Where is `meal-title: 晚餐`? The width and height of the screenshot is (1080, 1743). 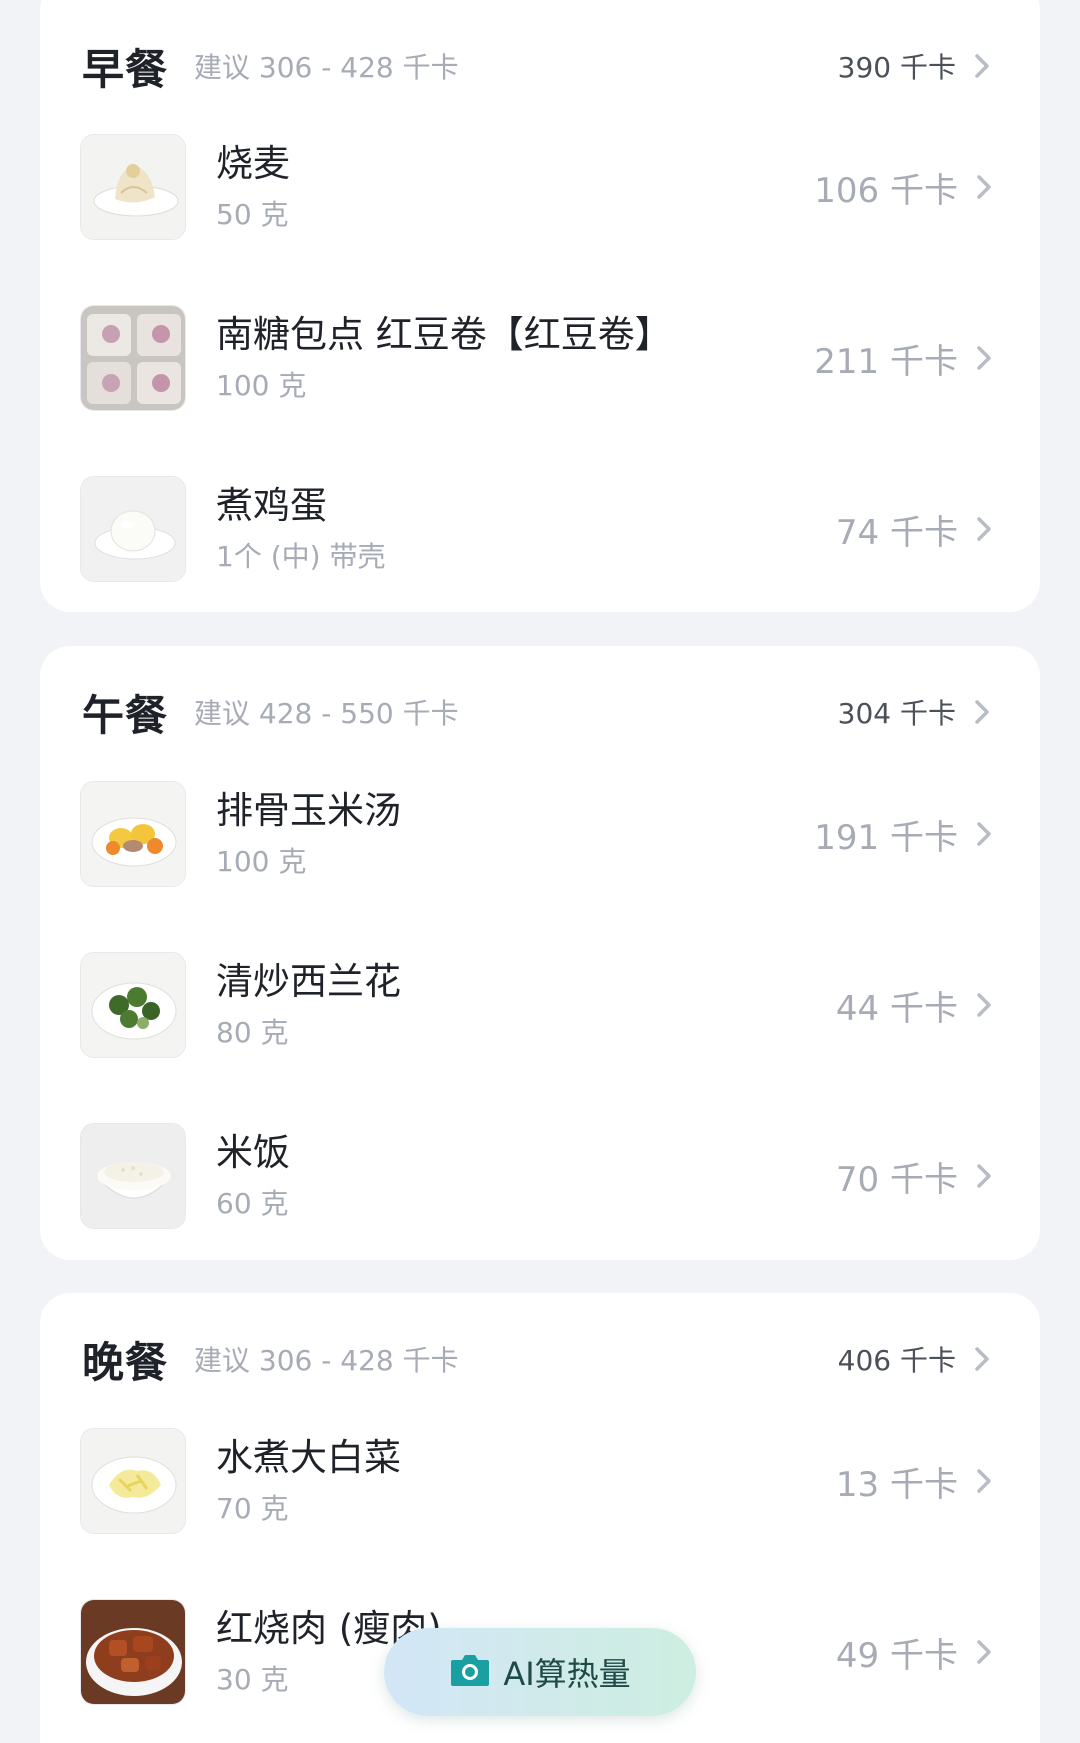
meal-title: 晚餐 is located at coordinates (125, 1362).